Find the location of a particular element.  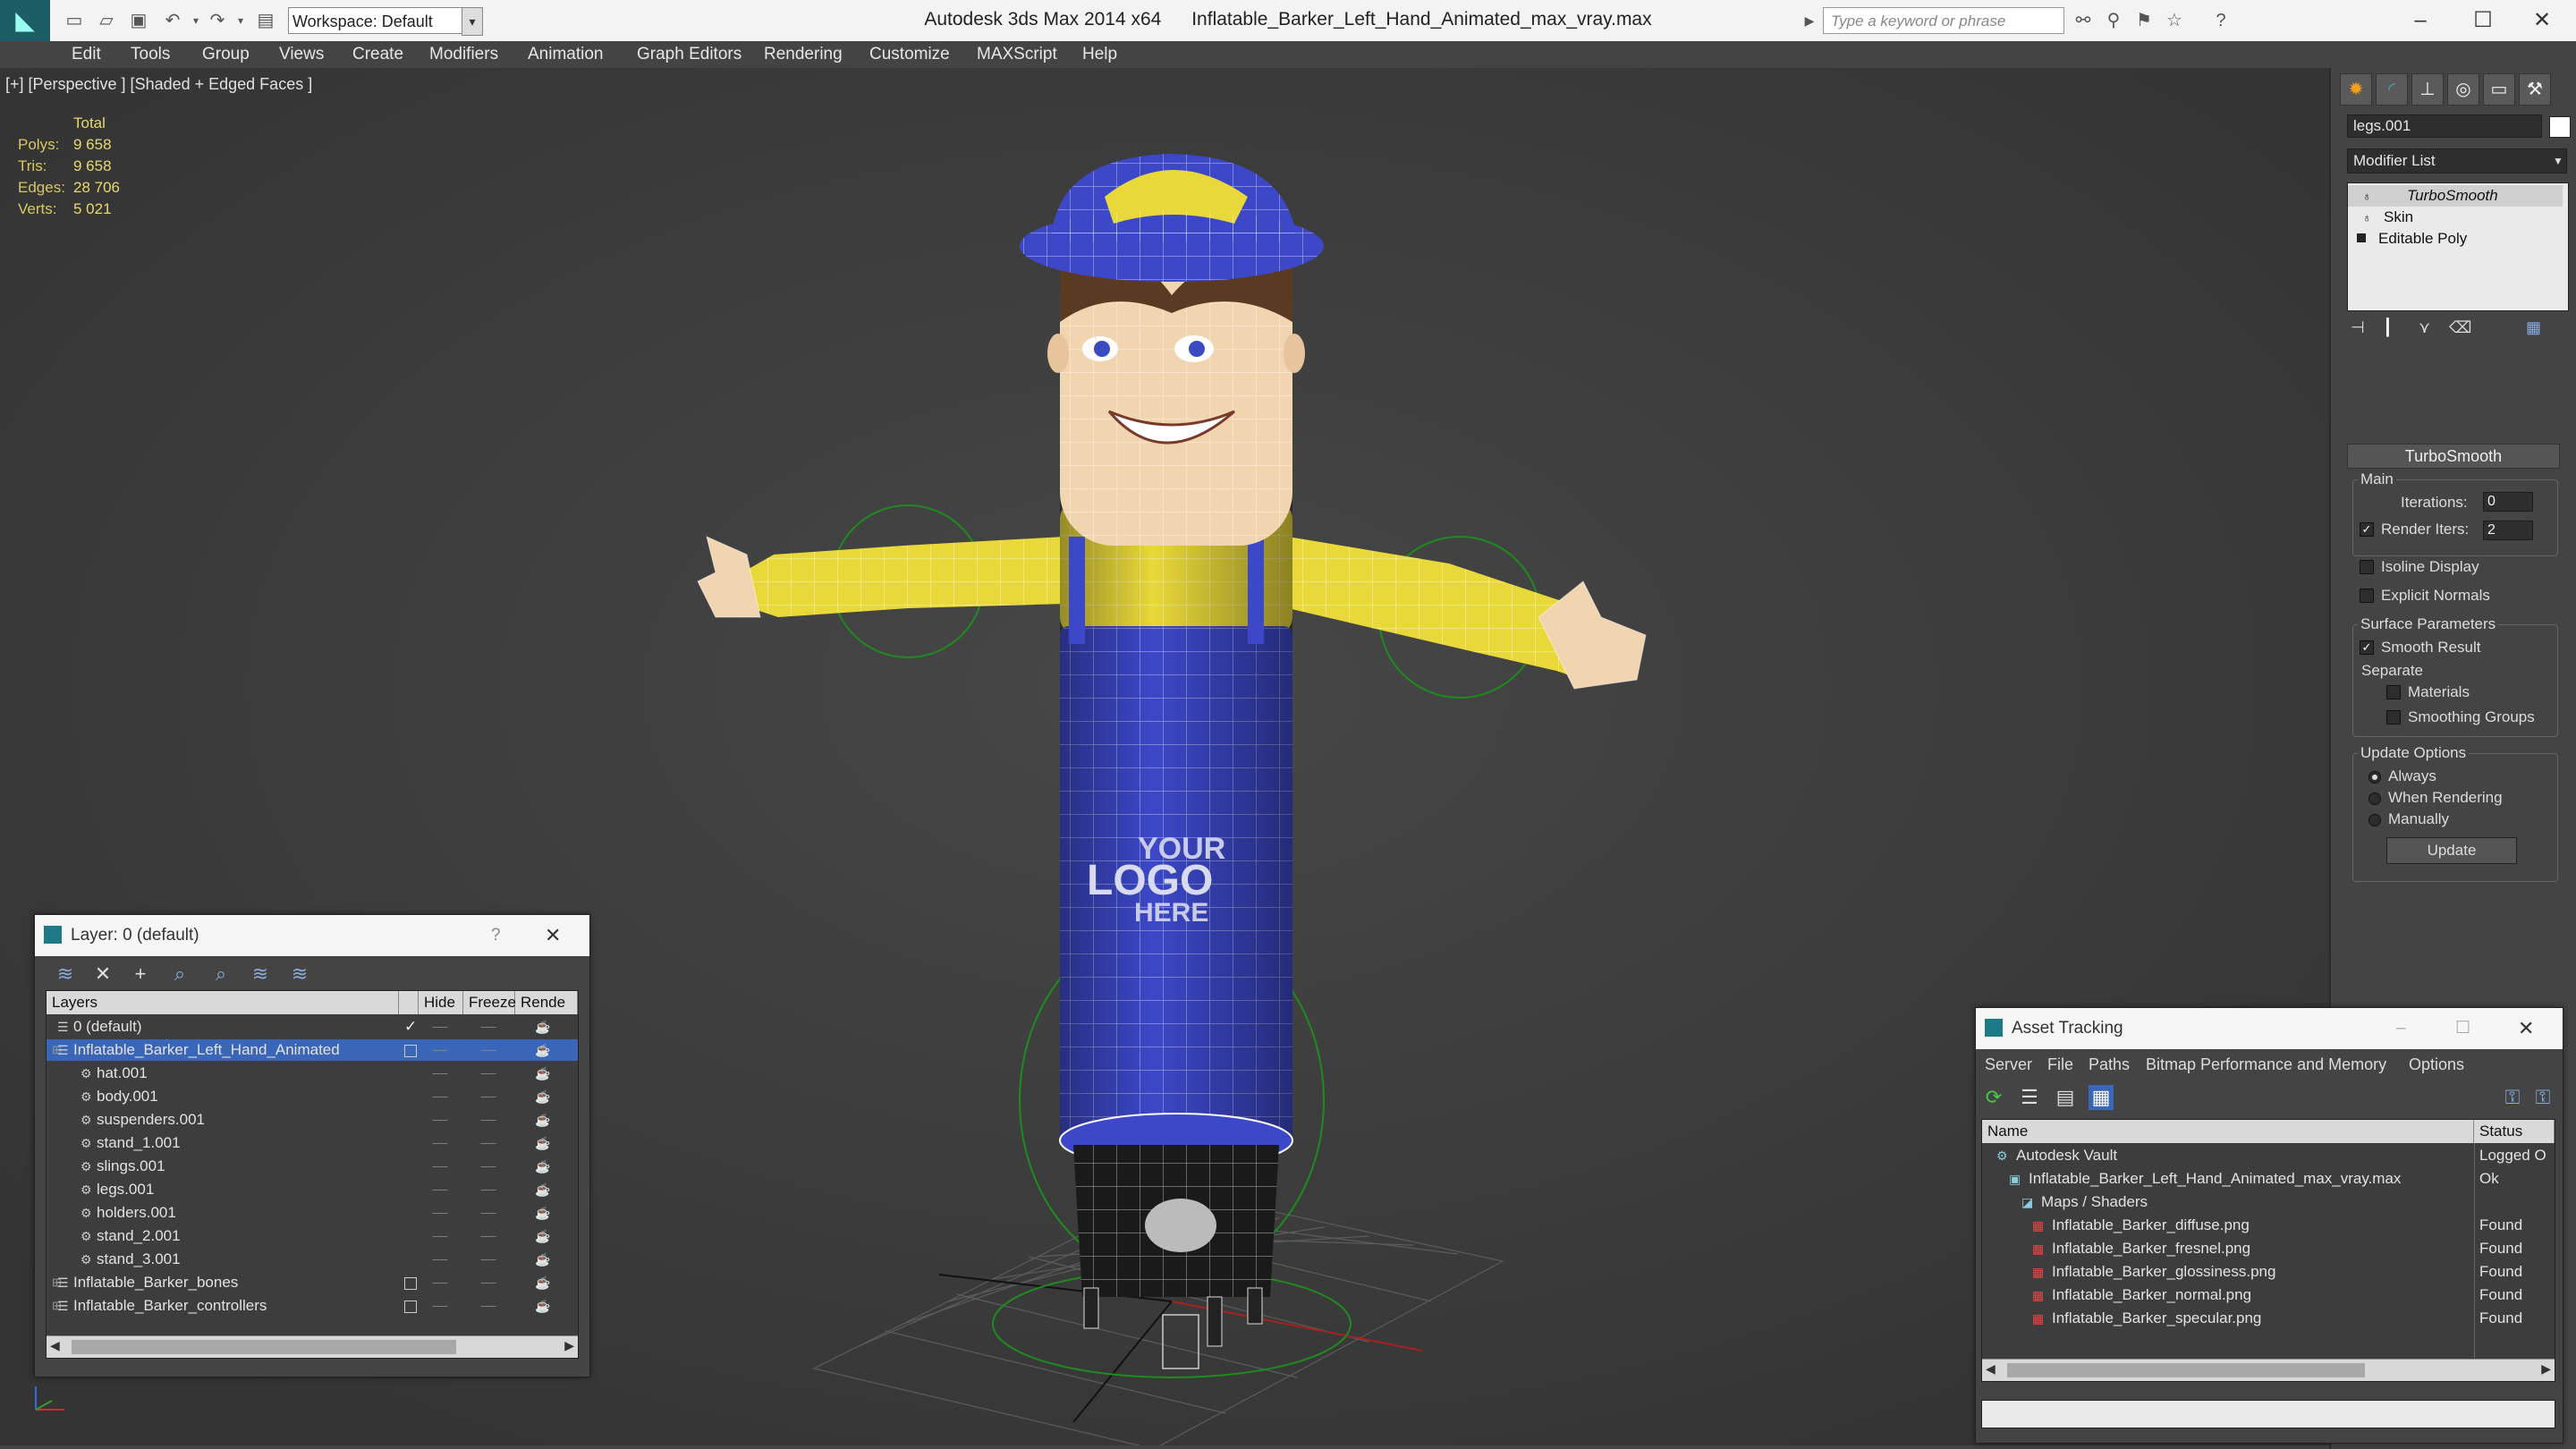

refresh-icon: ⟳ is located at coordinates (1993, 1097).